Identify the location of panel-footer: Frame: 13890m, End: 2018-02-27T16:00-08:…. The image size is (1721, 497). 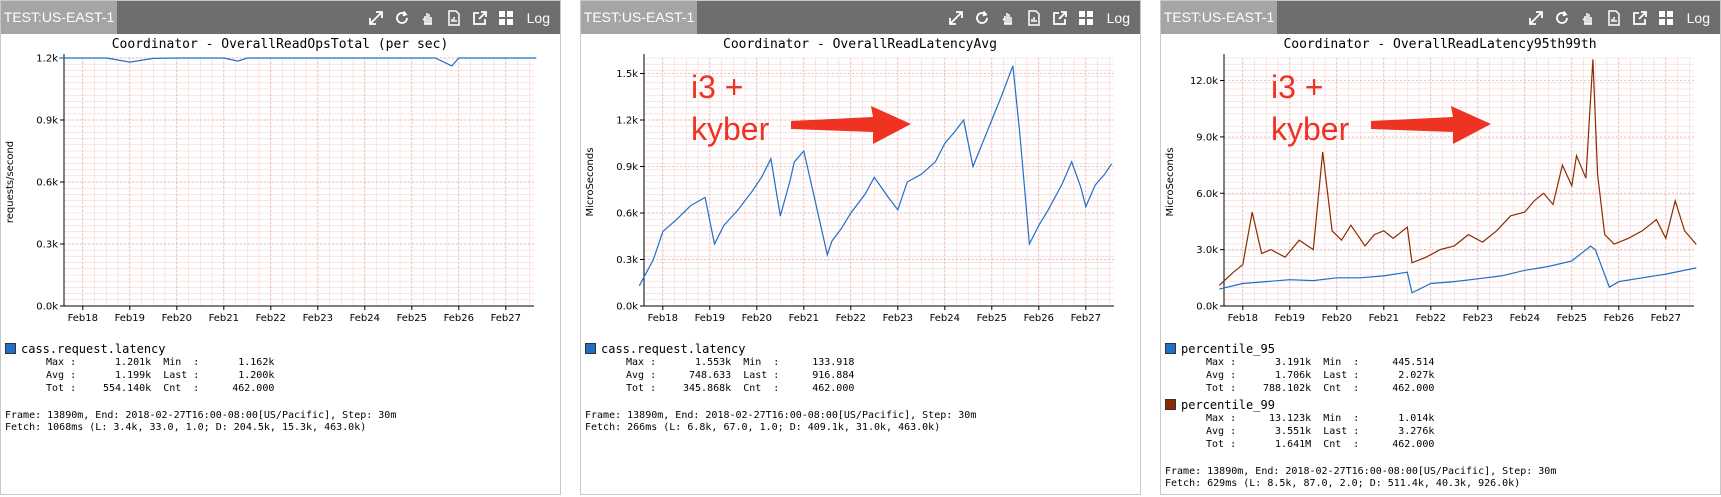
(780, 422).